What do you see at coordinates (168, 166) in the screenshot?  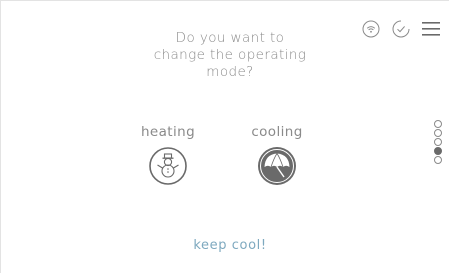 I see `snowman-icon` at bounding box center [168, 166].